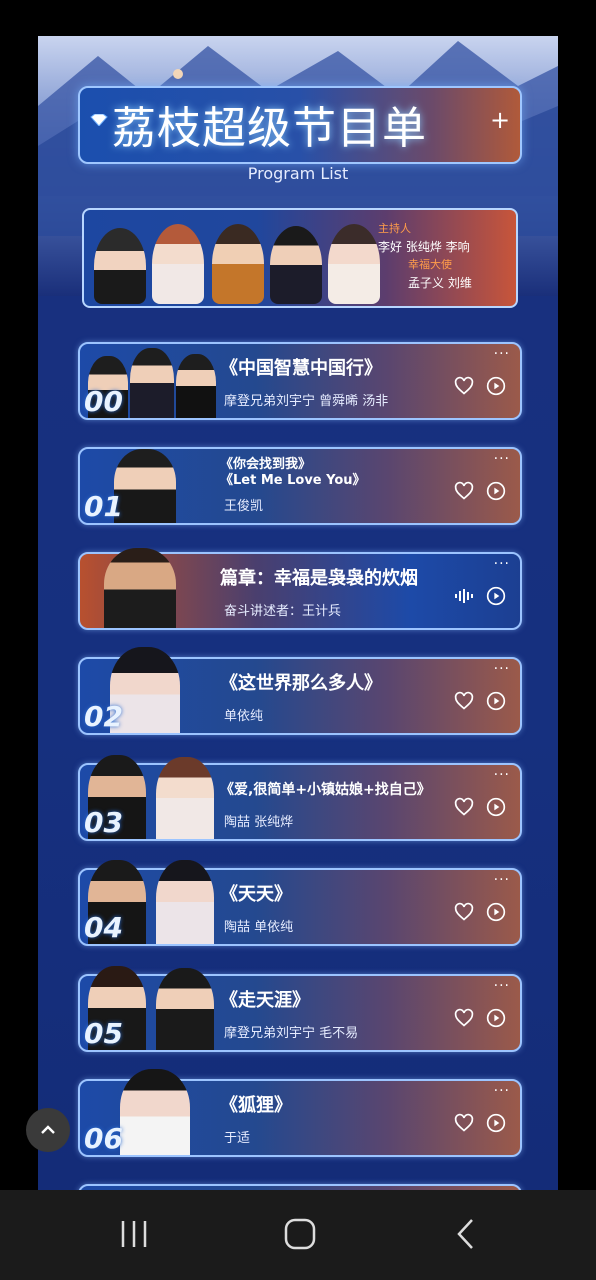 The image size is (596, 1280). I want to click on title-plus: +, so click(500, 120).